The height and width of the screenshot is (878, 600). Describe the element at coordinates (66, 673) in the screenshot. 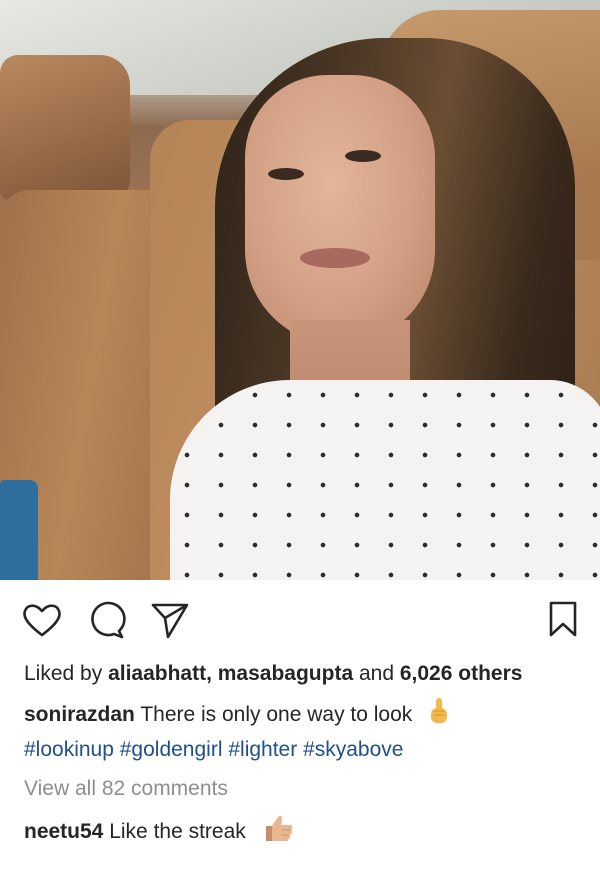

I see `liked-by-prefix: Liked by` at that location.